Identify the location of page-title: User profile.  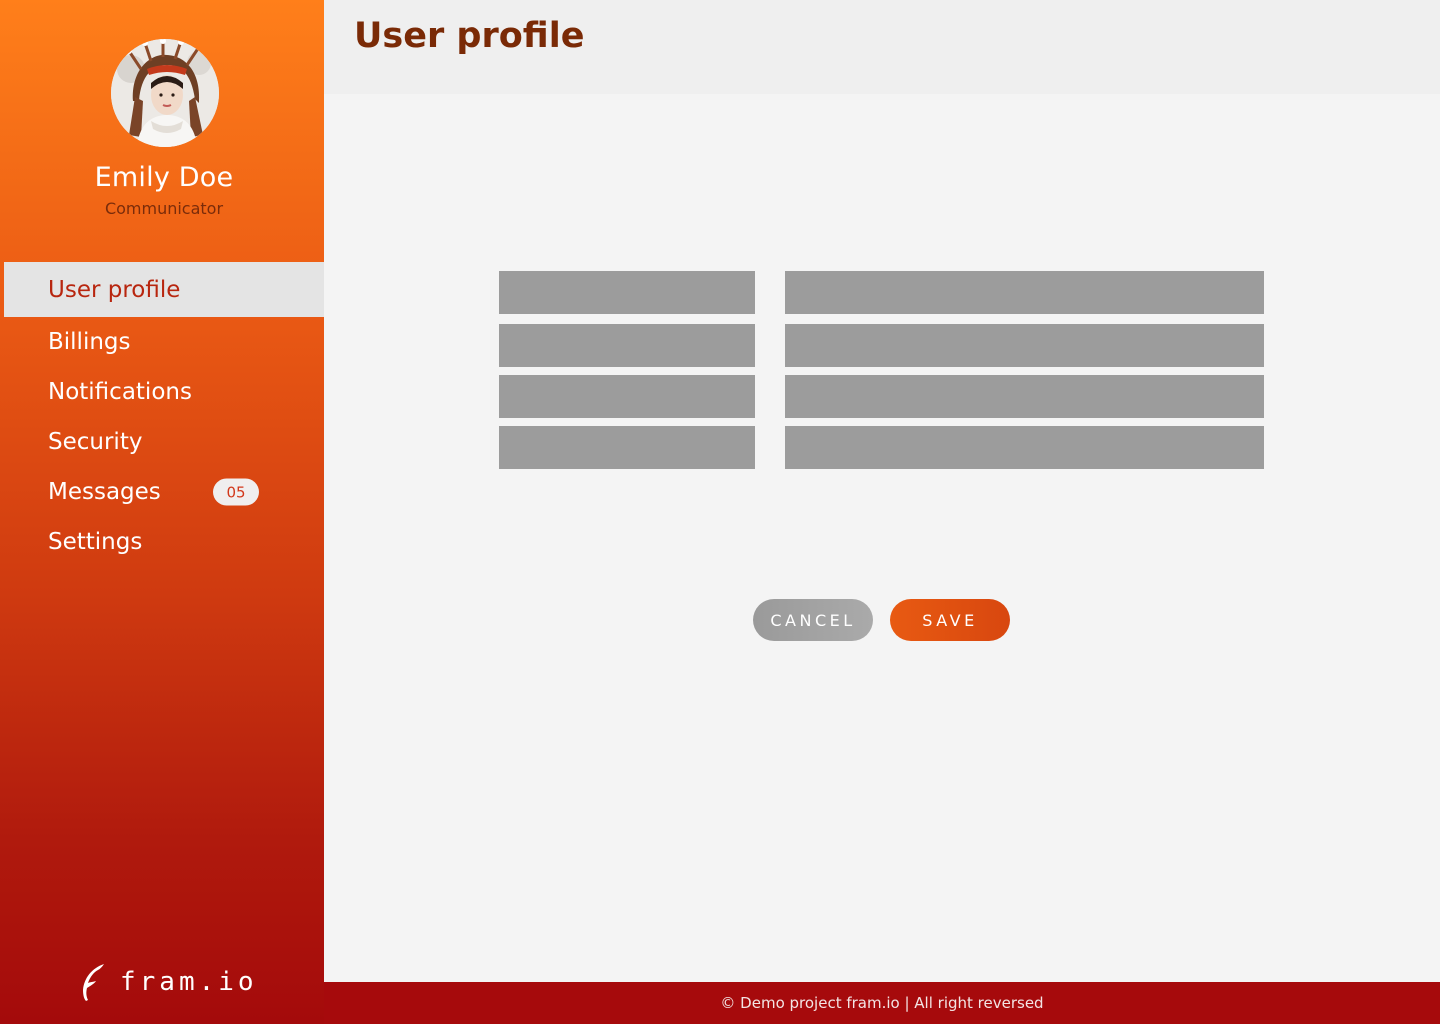
(469, 36).